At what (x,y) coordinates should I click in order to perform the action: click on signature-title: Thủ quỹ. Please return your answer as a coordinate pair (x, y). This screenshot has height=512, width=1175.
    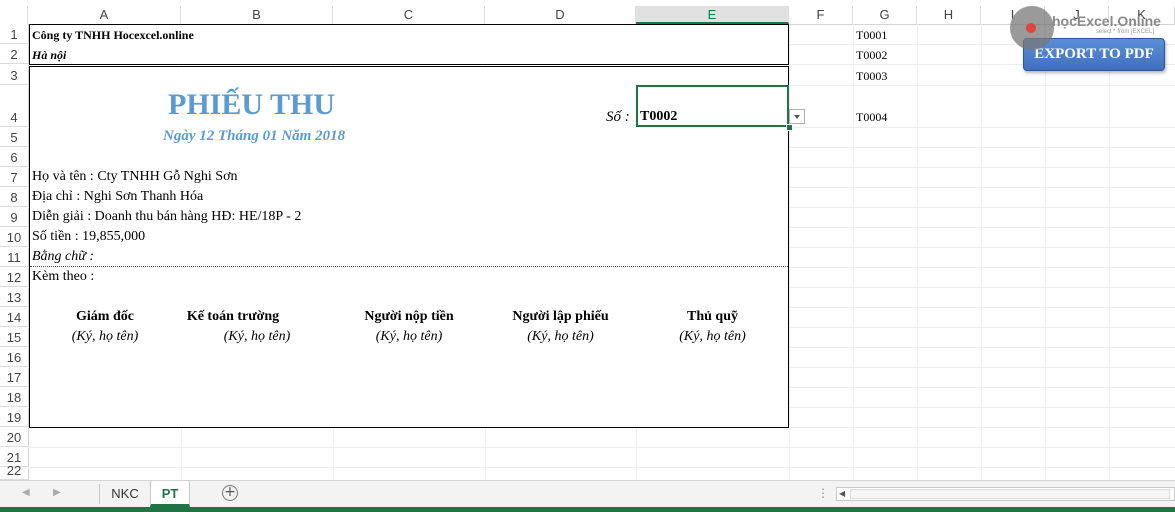
    Looking at the image, I should click on (712, 316).